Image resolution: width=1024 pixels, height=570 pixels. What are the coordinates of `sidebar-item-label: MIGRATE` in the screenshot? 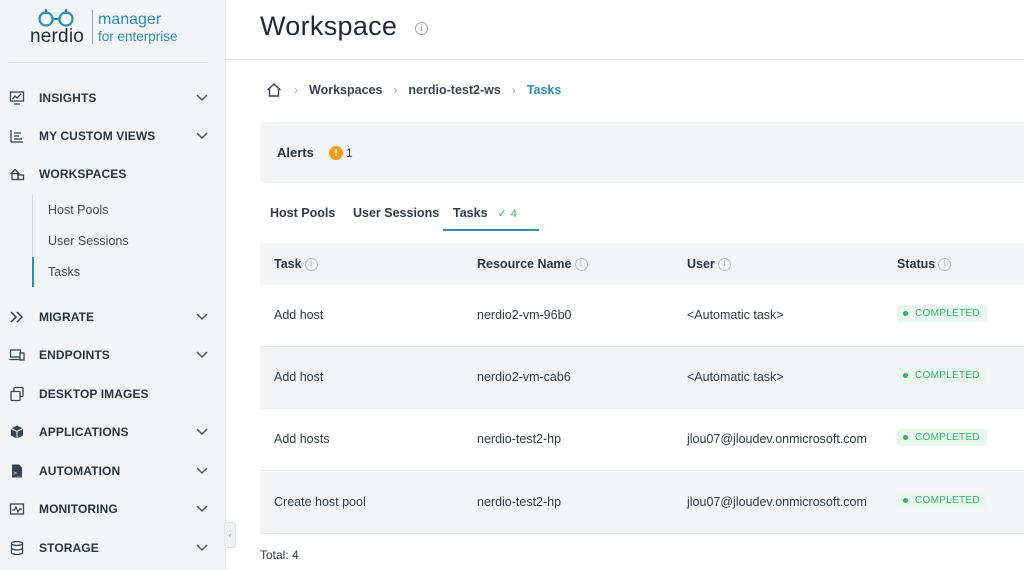 It's located at (67, 317).